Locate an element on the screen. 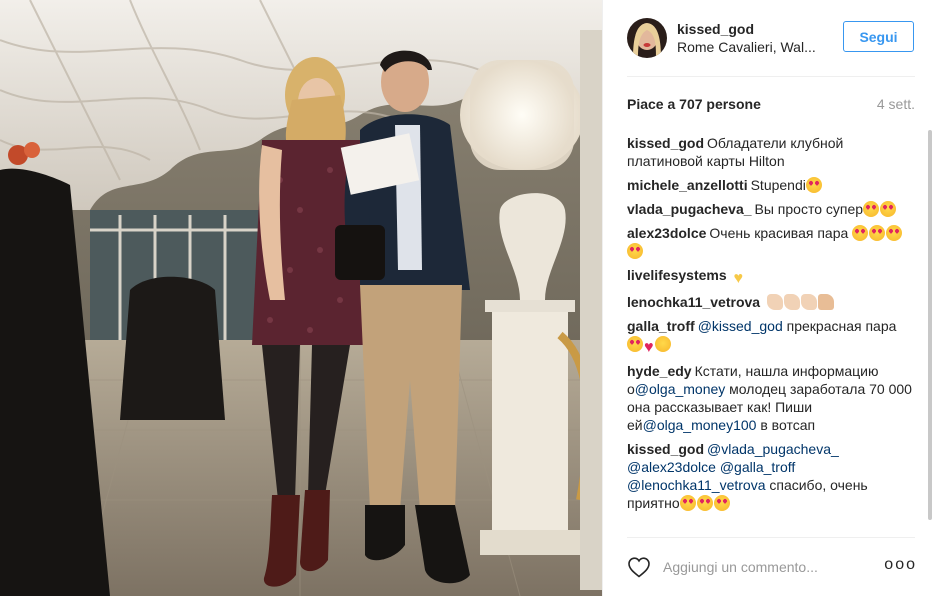 This screenshot has height=596, width=934. comment-username: alex23dolce is located at coordinates (666, 233).